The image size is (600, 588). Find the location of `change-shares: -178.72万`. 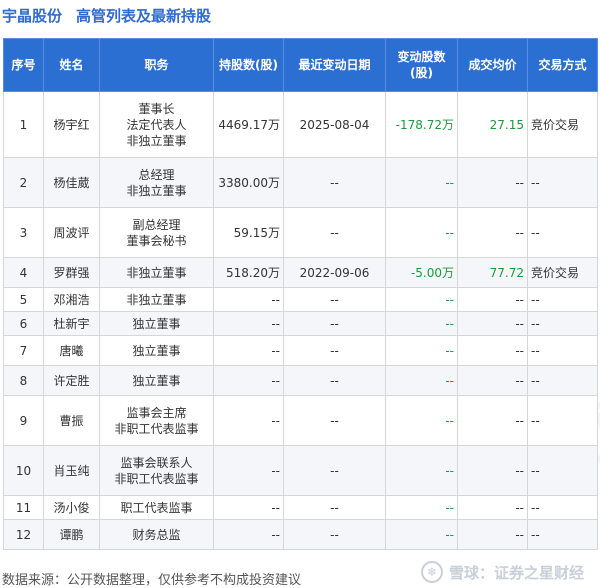

change-shares: -178.72万 is located at coordinates (421, 124).